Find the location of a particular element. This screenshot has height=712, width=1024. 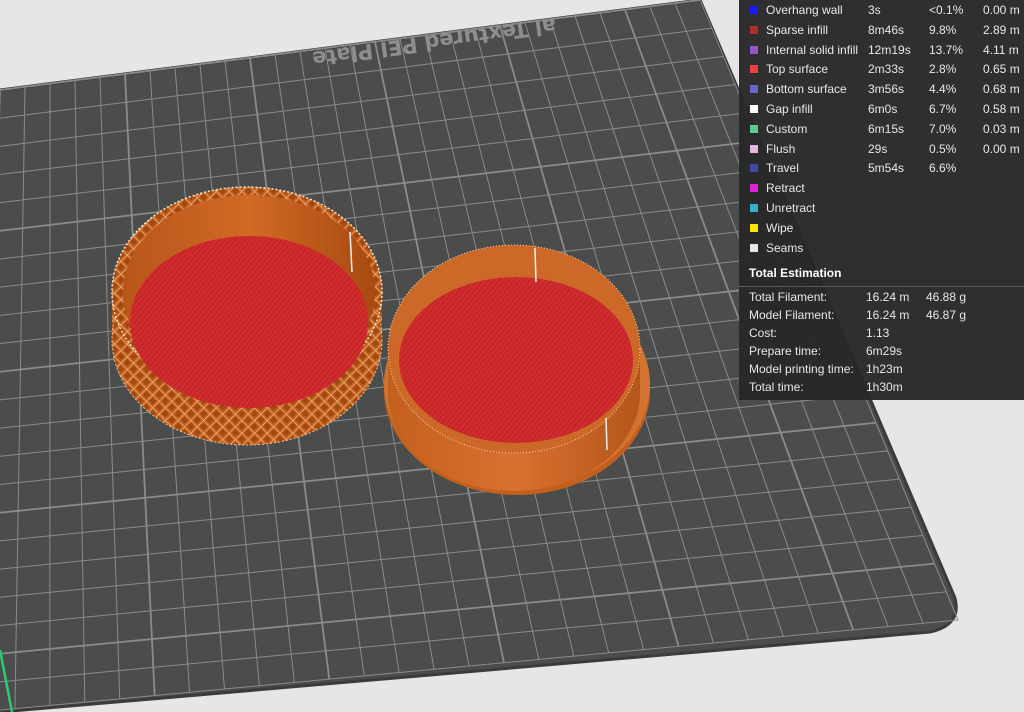

cup-model is located at coordinates (247, 316).